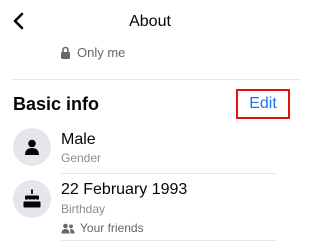  Describe the element at coordinates (263, 104) in the screenshot. I see `edit-button: Edit` at that location.